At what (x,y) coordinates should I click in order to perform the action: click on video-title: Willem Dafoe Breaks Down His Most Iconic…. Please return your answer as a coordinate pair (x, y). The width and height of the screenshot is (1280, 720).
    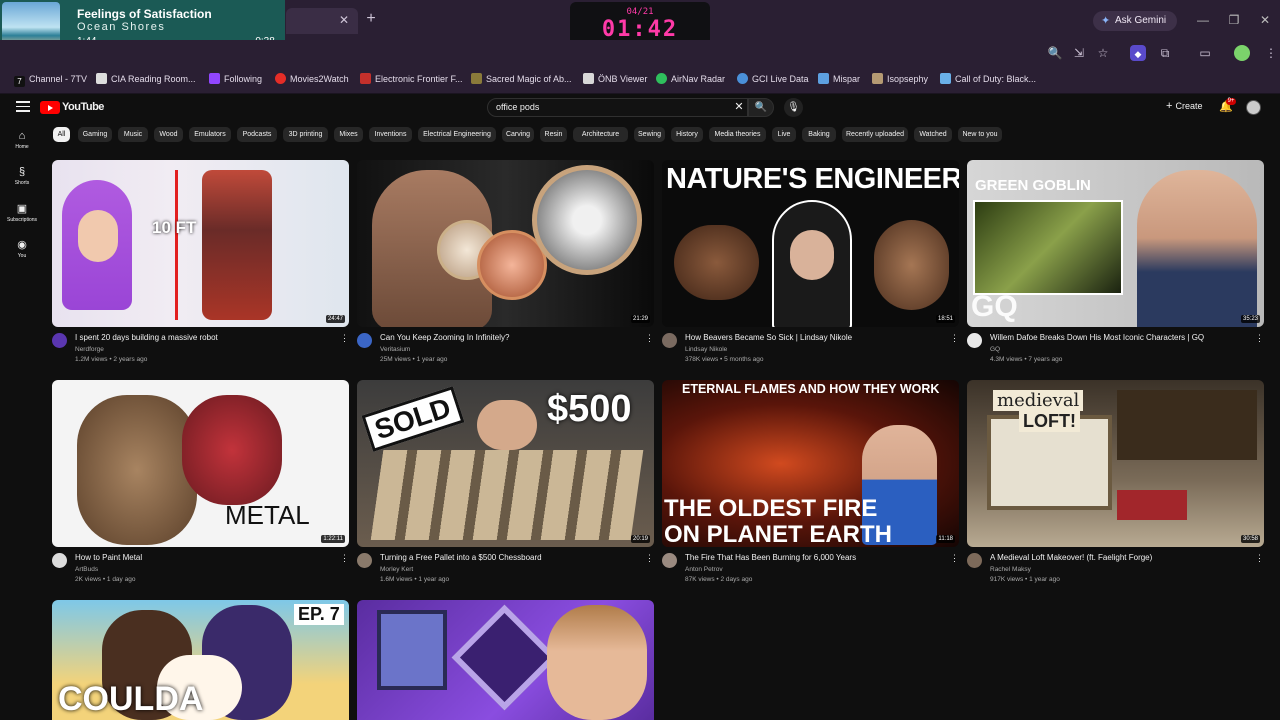
    Looking at the image, I should click on (1097, 337).